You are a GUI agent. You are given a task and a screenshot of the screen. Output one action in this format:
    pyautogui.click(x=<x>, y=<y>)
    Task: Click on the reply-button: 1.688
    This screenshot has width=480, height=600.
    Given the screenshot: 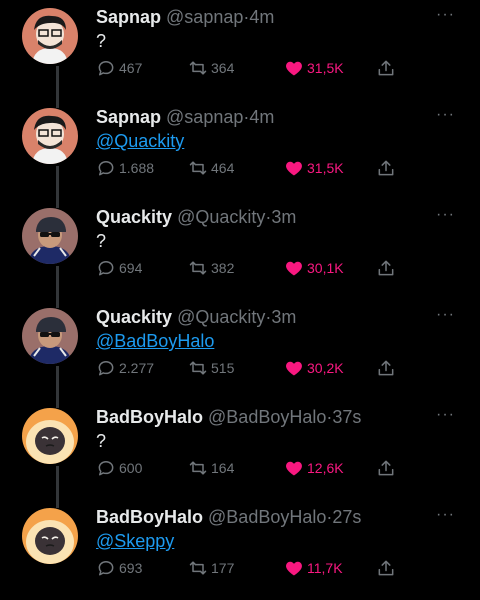 What is the action you would take?
    pyautogui.click(x=125, y=168)
    